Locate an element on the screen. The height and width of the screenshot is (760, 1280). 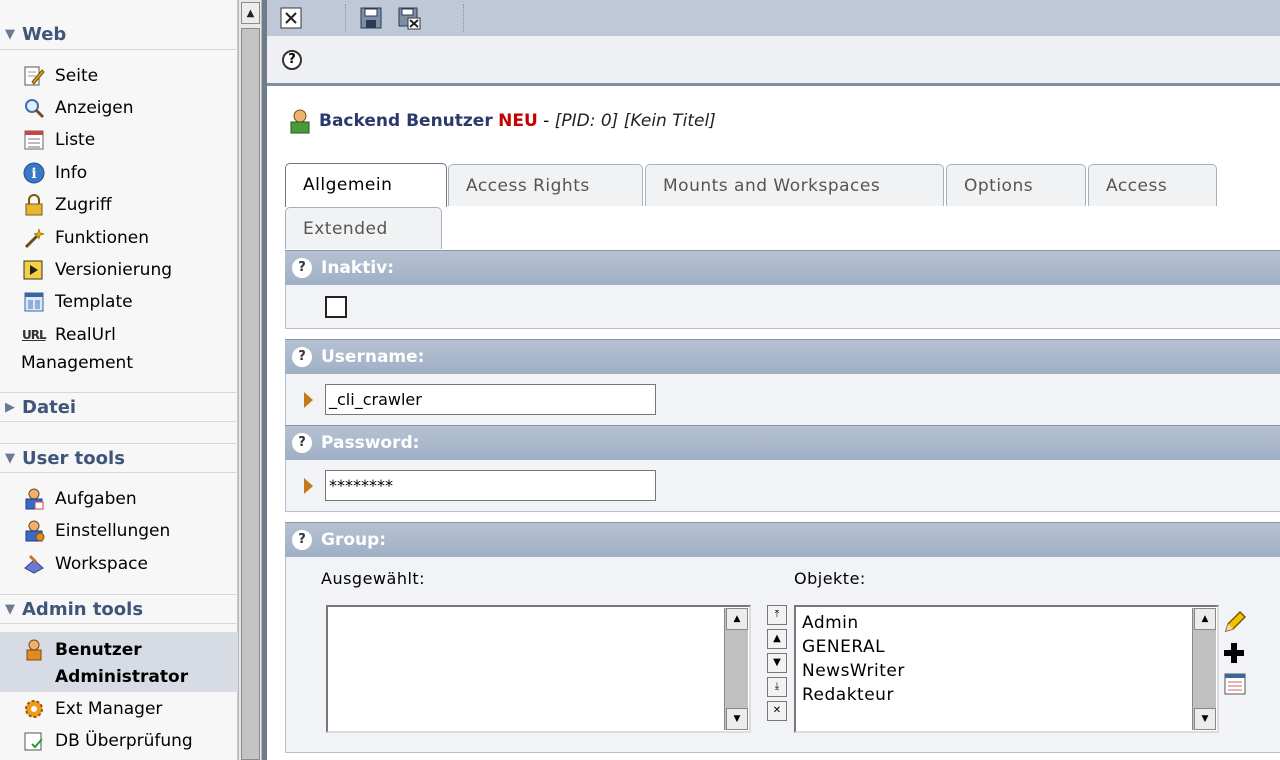
tab-access-rights: Access Rights is located at coordinates (545, 185).